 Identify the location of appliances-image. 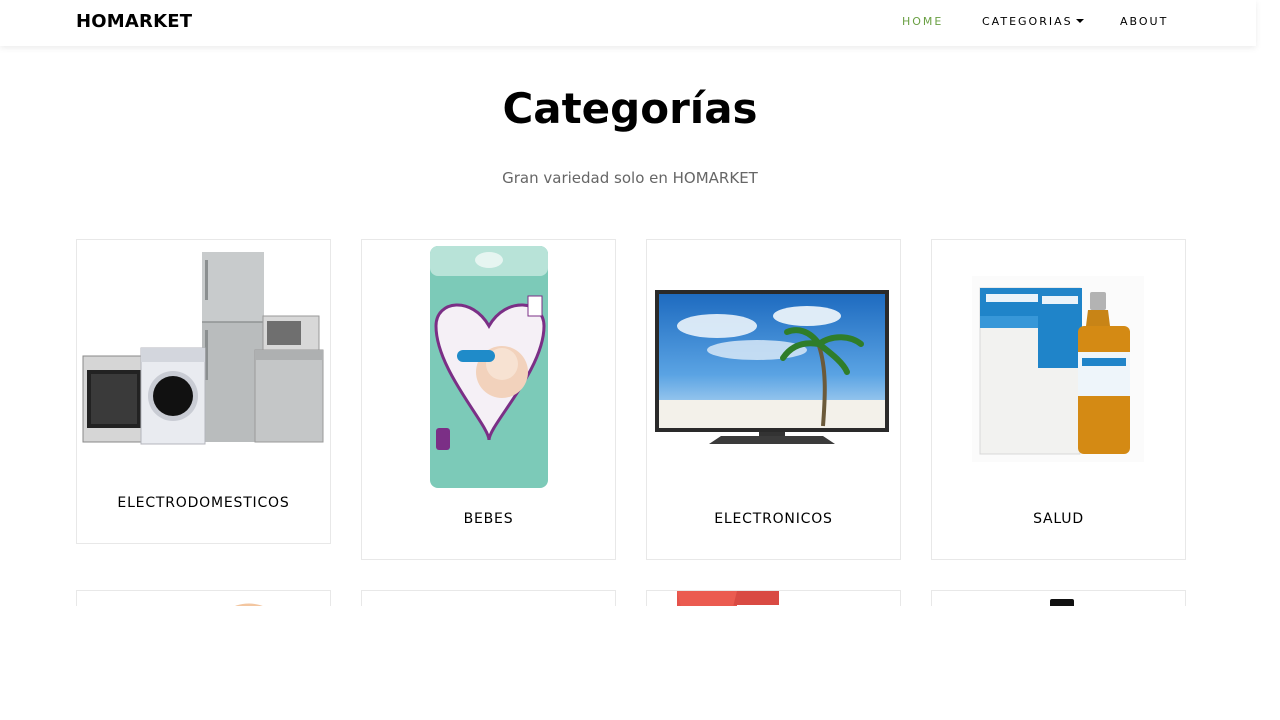
(203, 348).